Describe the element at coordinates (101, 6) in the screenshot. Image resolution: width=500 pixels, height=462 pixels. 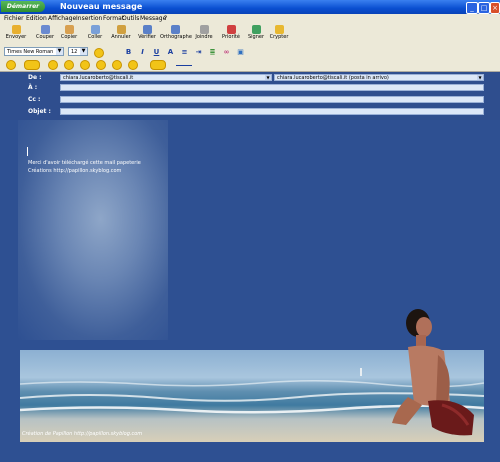
I see `window-title: Nouveau message` at that location.